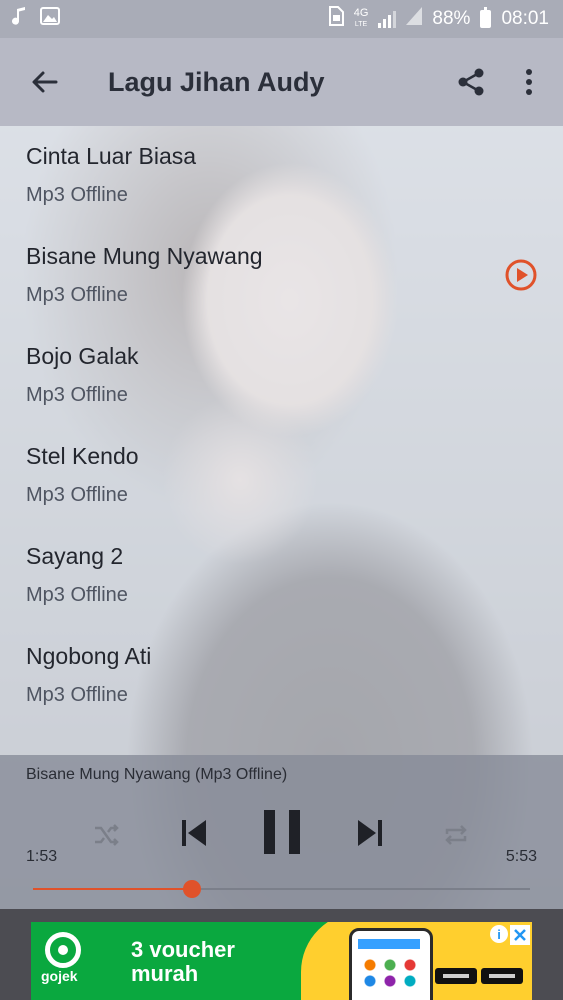 The height and width of the screenshot is (1000, 563). What do you see at coordinates (387, 19) in the screenshot?
I see `signal-icon` at bounding box center [387, 19].